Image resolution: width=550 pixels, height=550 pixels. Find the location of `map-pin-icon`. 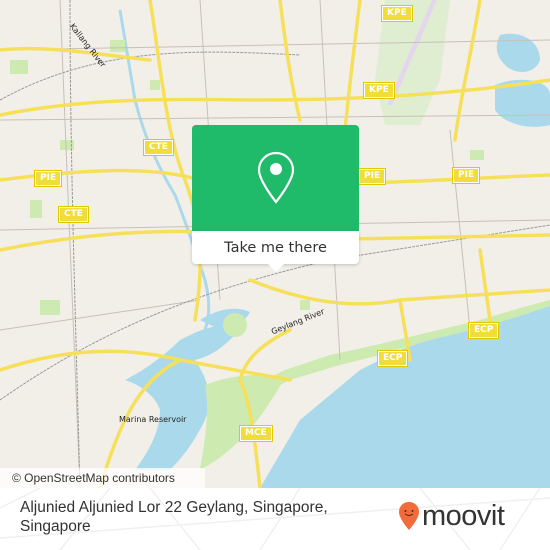

map-pin-icon is located at coordinates (275, 177).